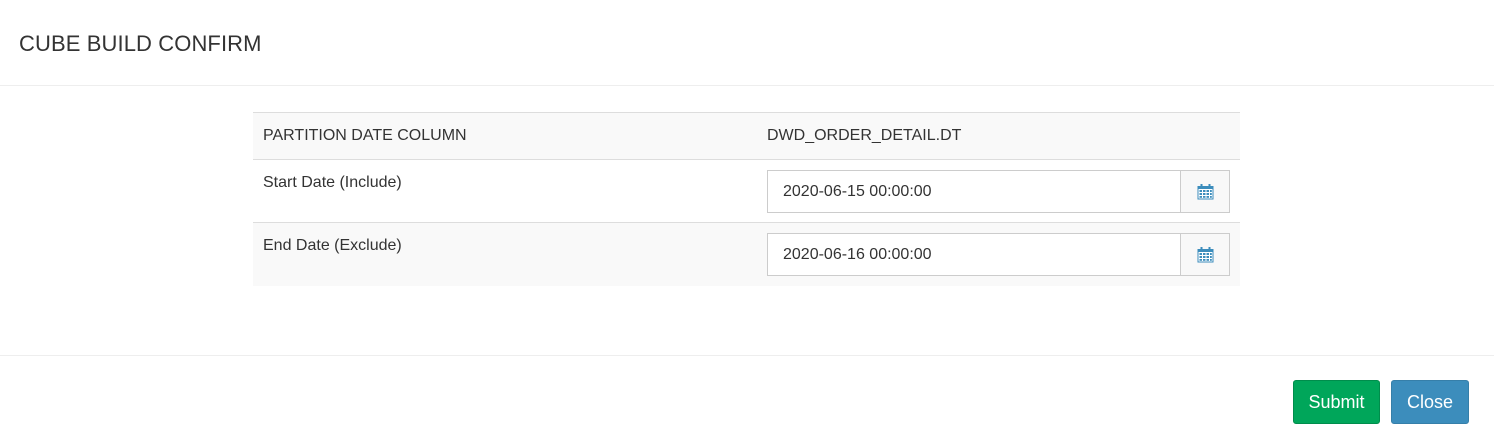 The height and width of the screenshot is (446, 1494). Describe the element at coordinates (998, 136) in the screenshot. I see `partition-value: DWD_ORDER_DETAIL.DT` at that location.